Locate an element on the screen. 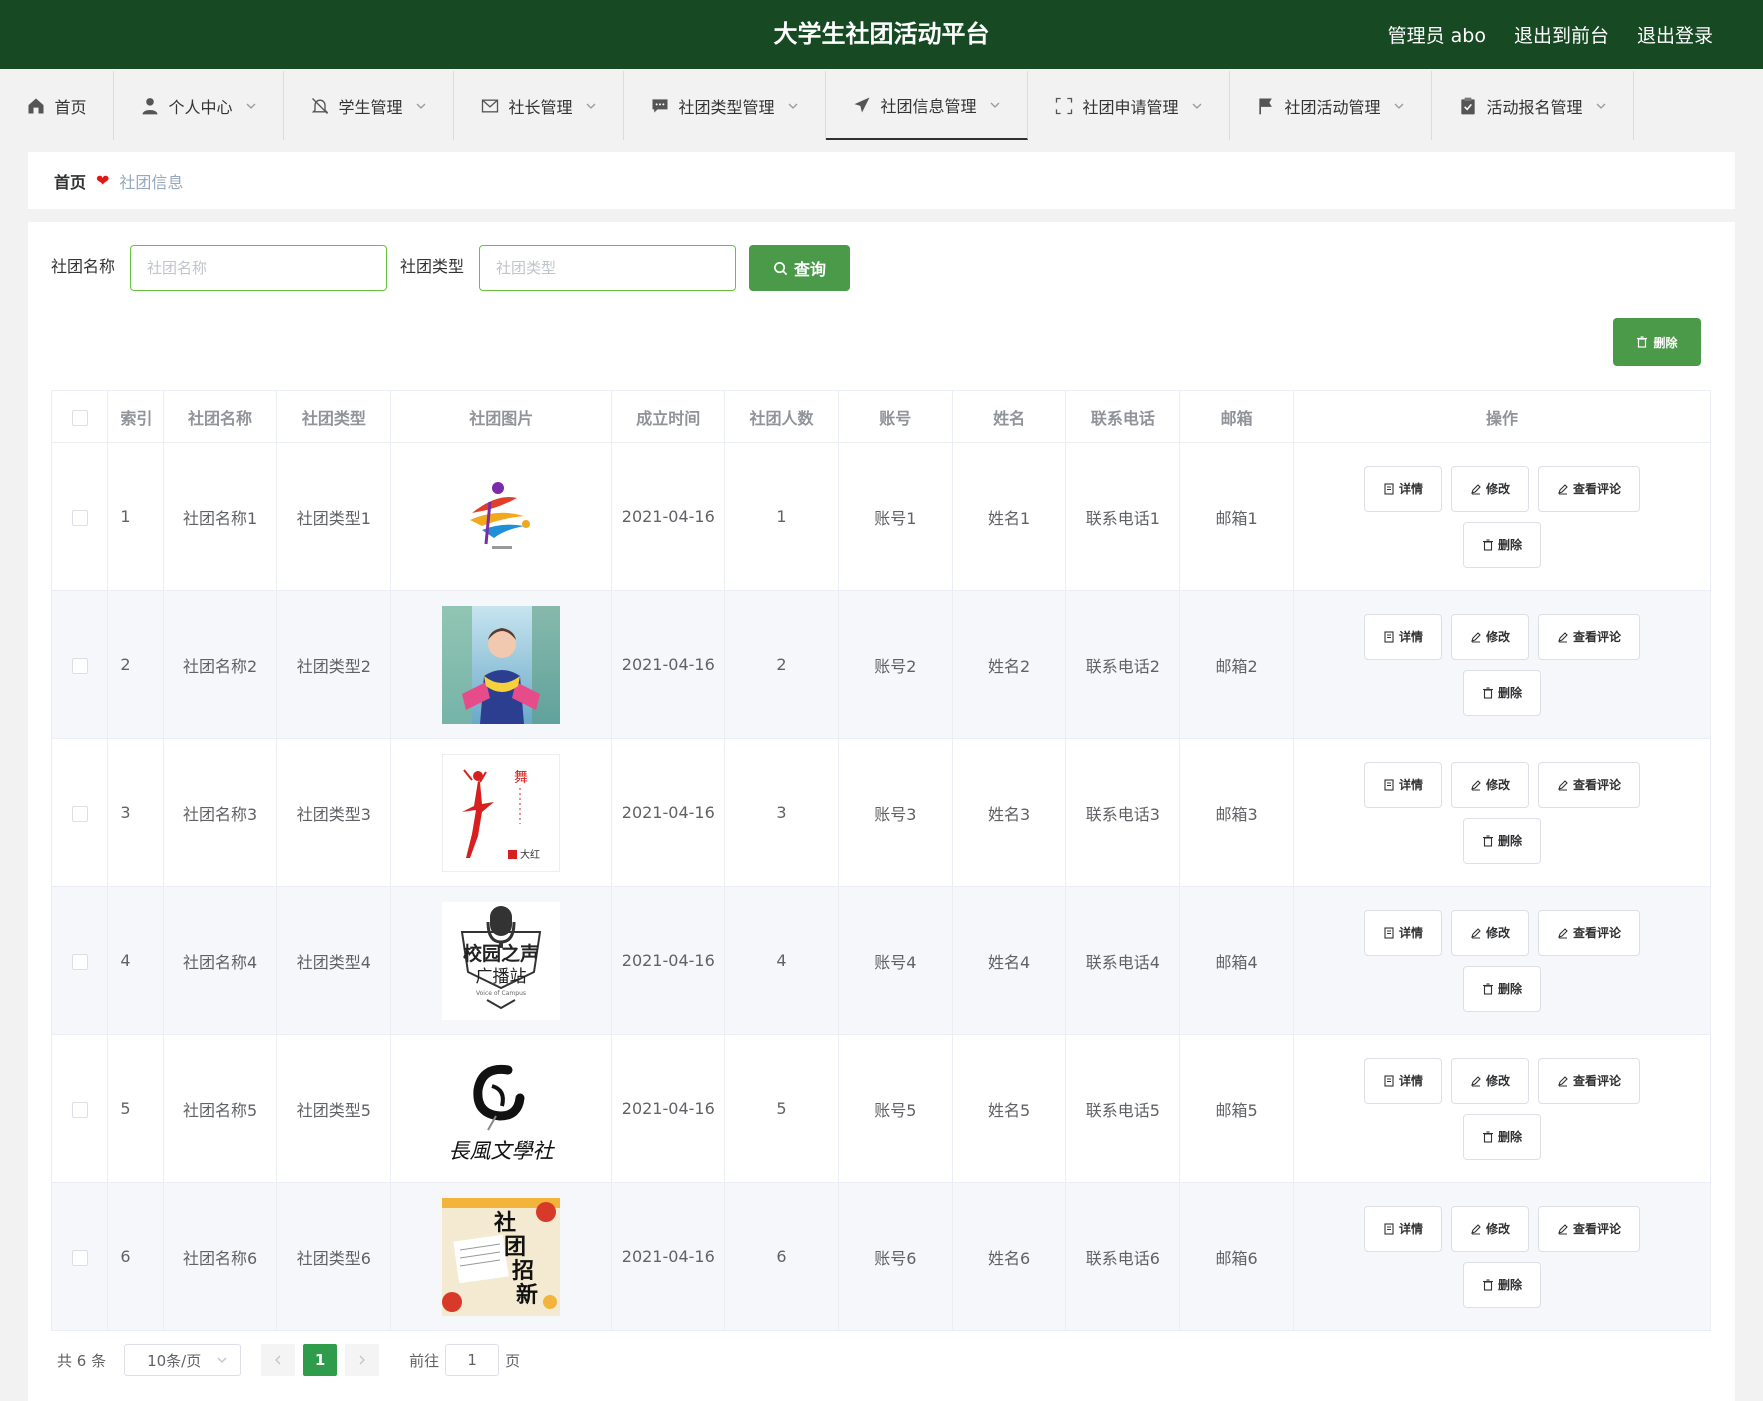 The image size is (1763, 1401). cell-index: 1 is located at coordinates (135, 516).